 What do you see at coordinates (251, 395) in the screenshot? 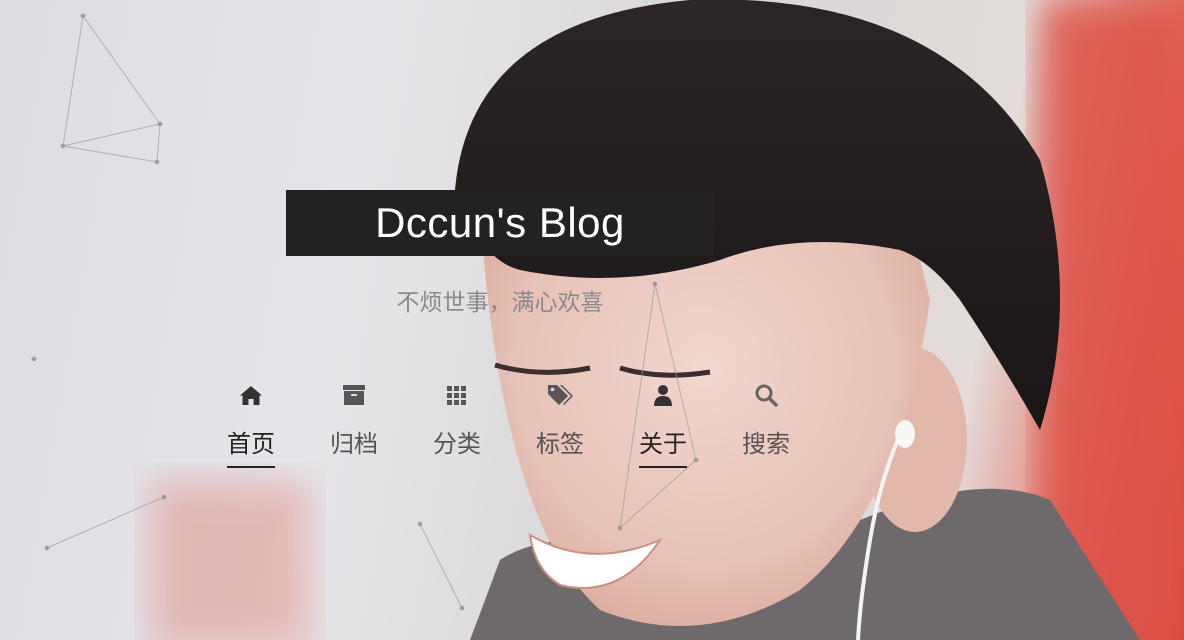
I see `home-icon` at bounding box center [251, 395].